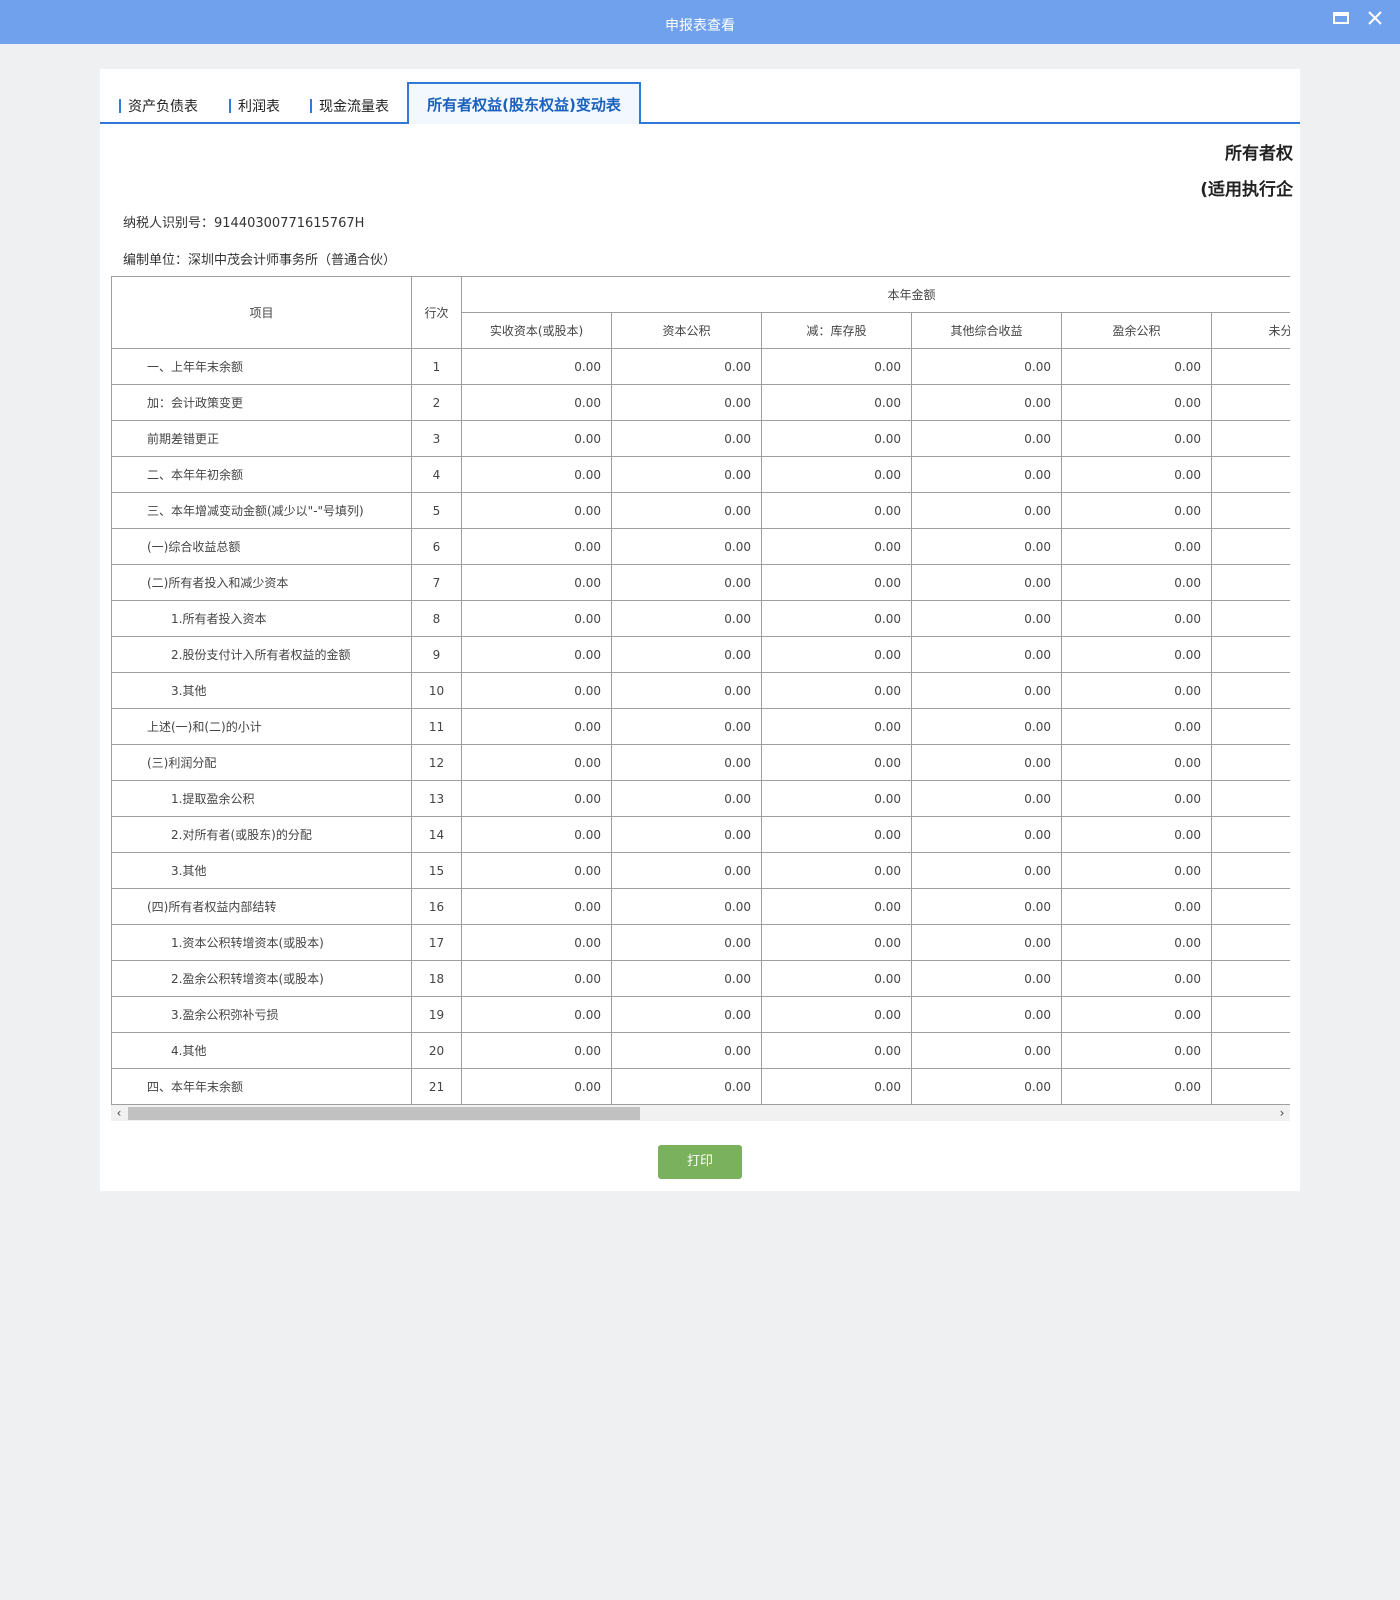 This screenshot has width=1400, height=1600. I want to click on table-row: 二、本年年初余额 4 0.00 0.00 0.00 0.00 0.00, so click(700, 474).